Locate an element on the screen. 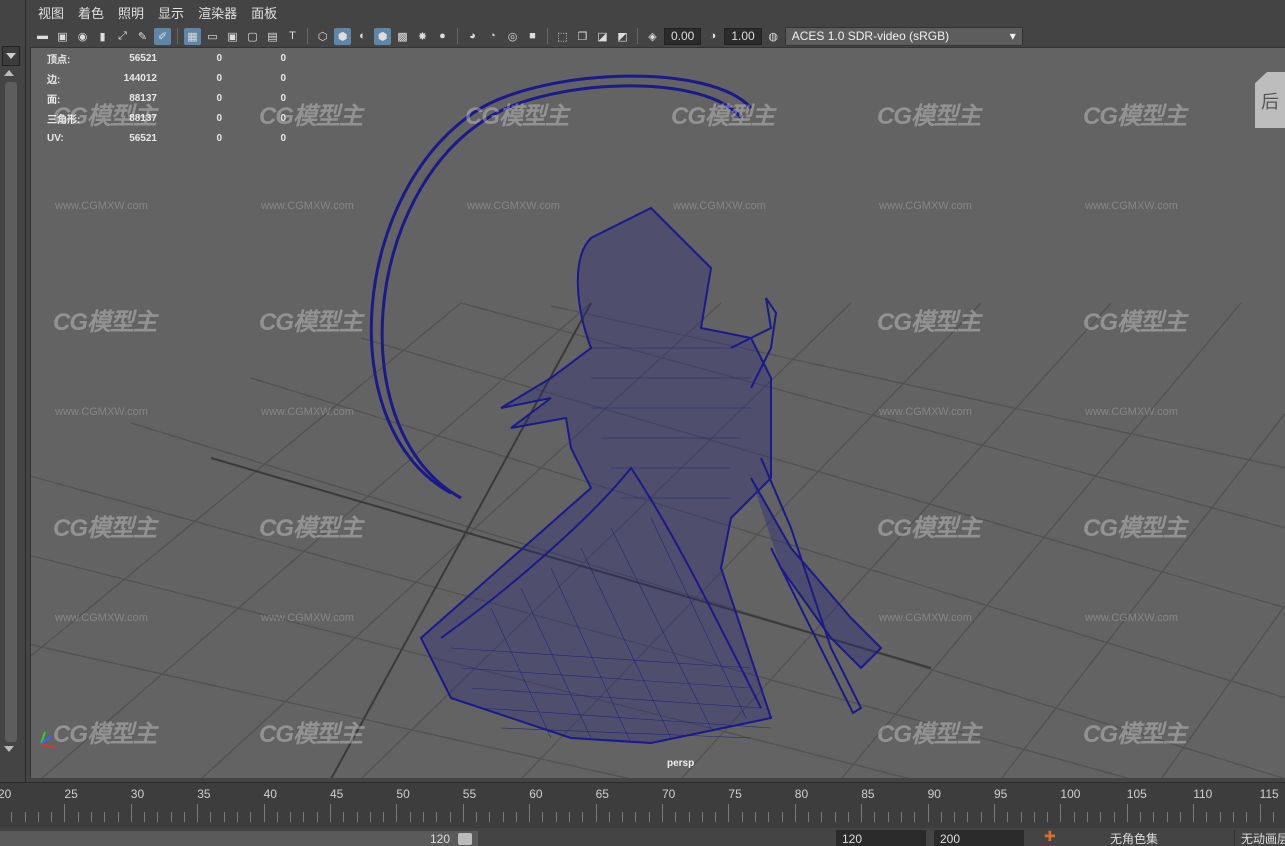 This screenshot has height=846, width=1285. depth-of-field-icon: ■ is located at coordinates (532, 36).